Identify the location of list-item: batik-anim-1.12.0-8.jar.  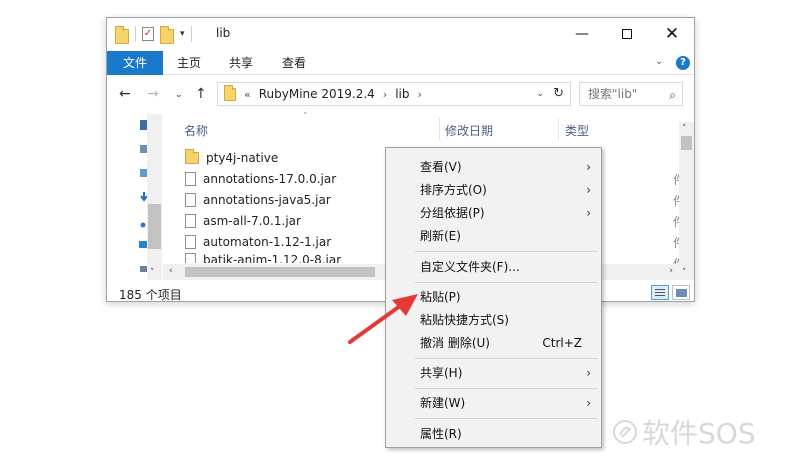
(263, 258).